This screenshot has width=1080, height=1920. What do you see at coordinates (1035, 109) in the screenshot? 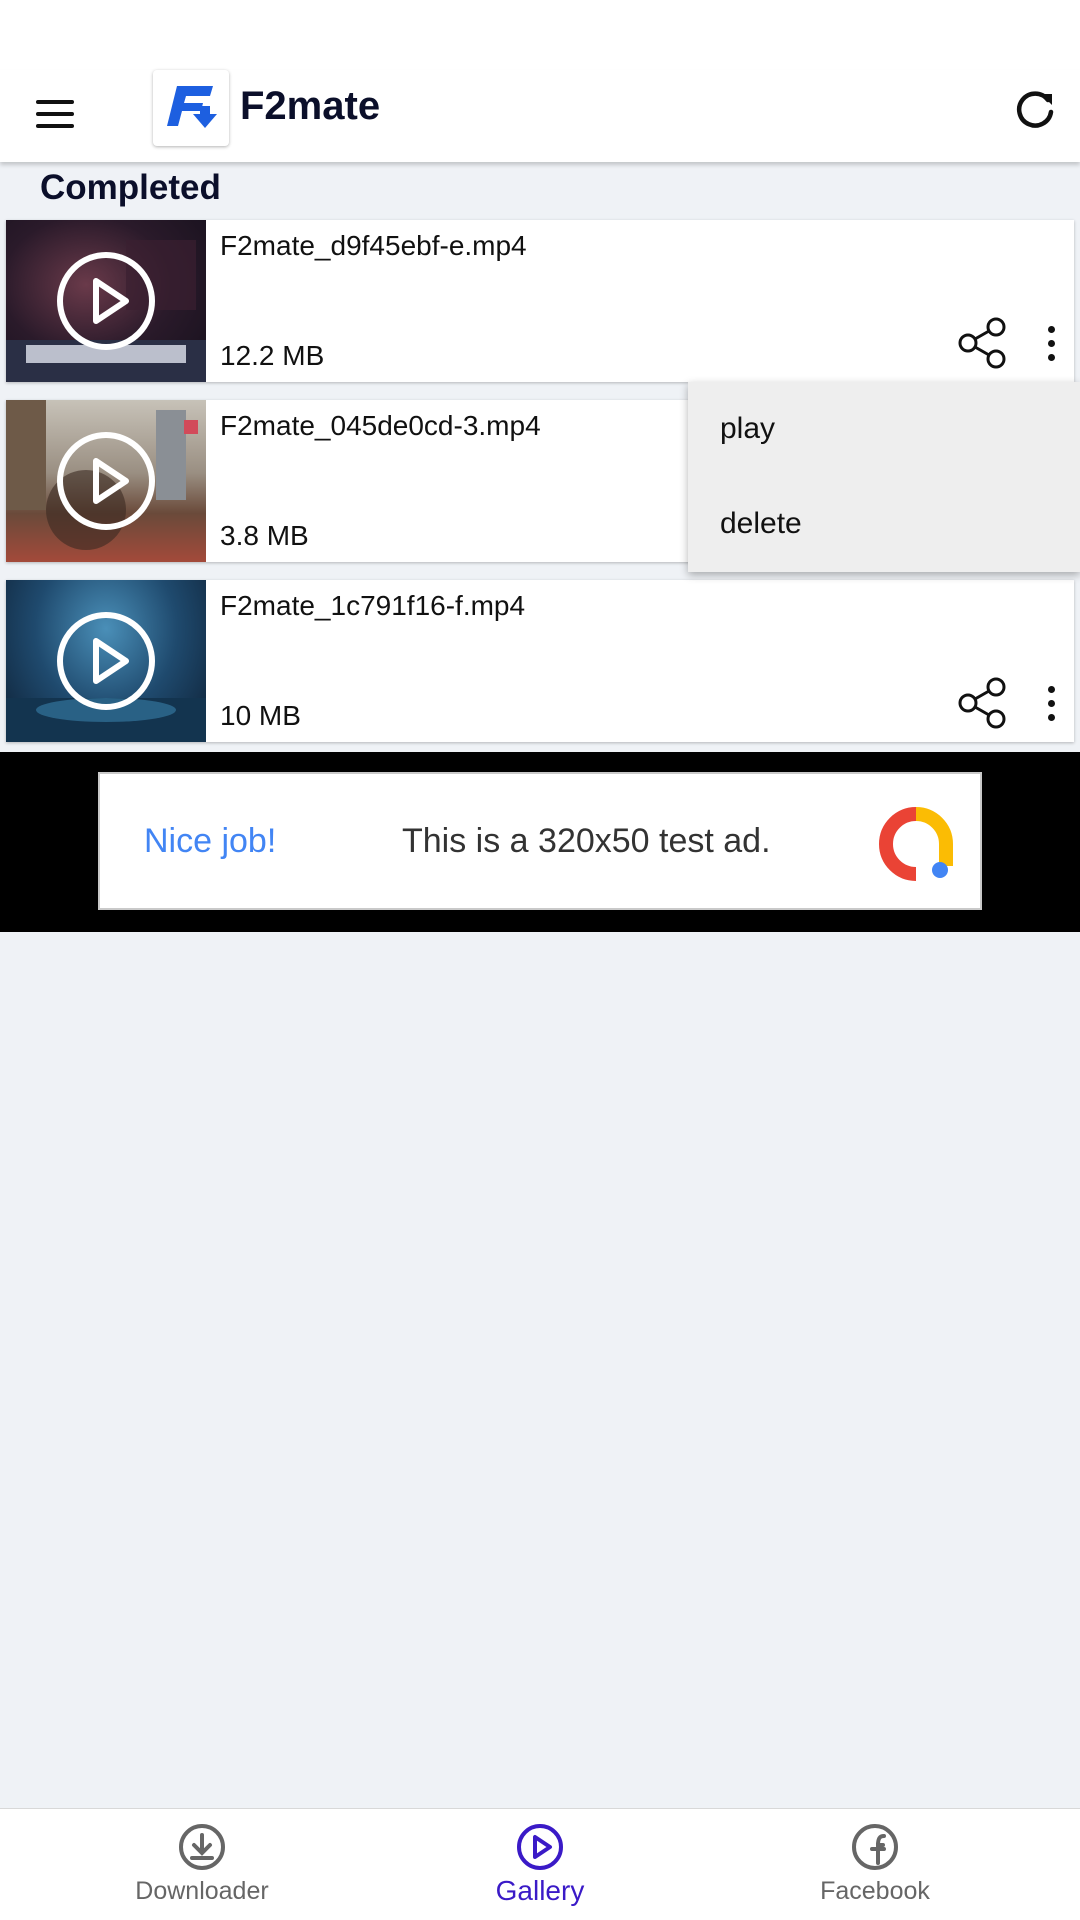
I see `refresh-icon` at bounding box center [1035, 109].